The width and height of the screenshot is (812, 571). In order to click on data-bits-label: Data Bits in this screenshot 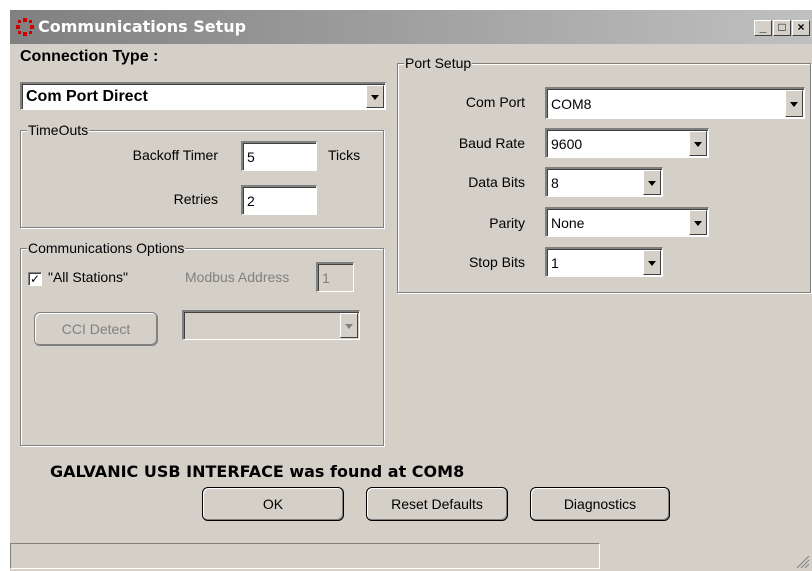, I will do `click(496, 182)`.